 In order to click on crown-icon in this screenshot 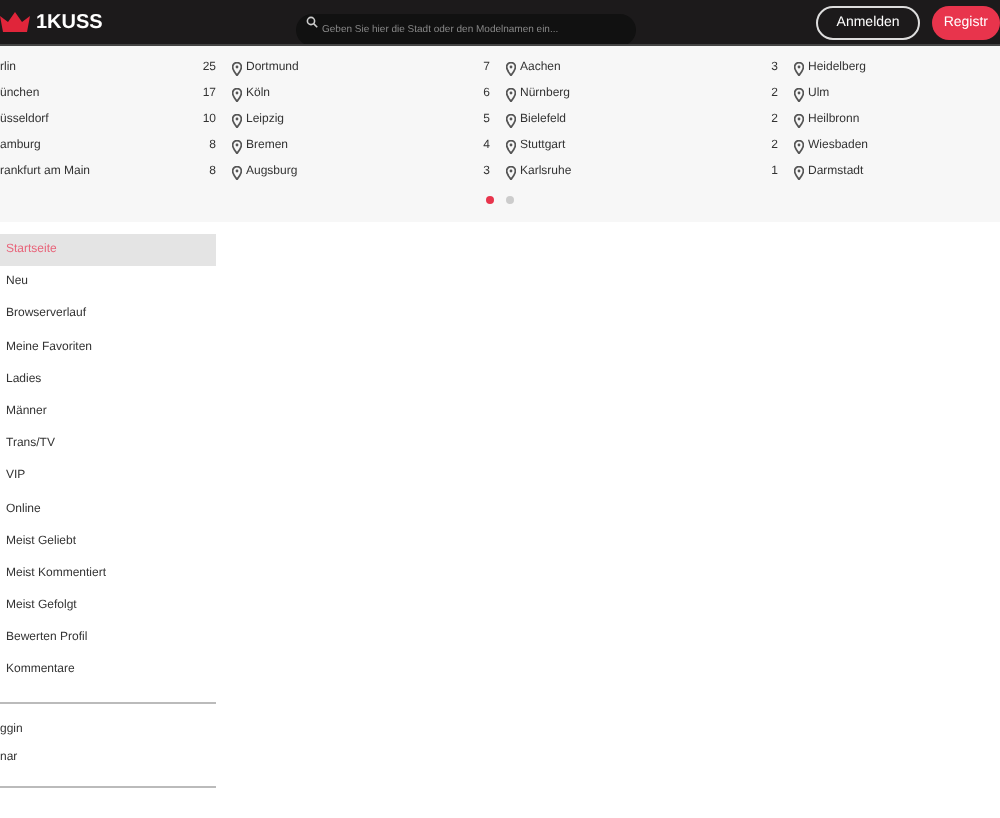, I will do `click(15, 22)`.